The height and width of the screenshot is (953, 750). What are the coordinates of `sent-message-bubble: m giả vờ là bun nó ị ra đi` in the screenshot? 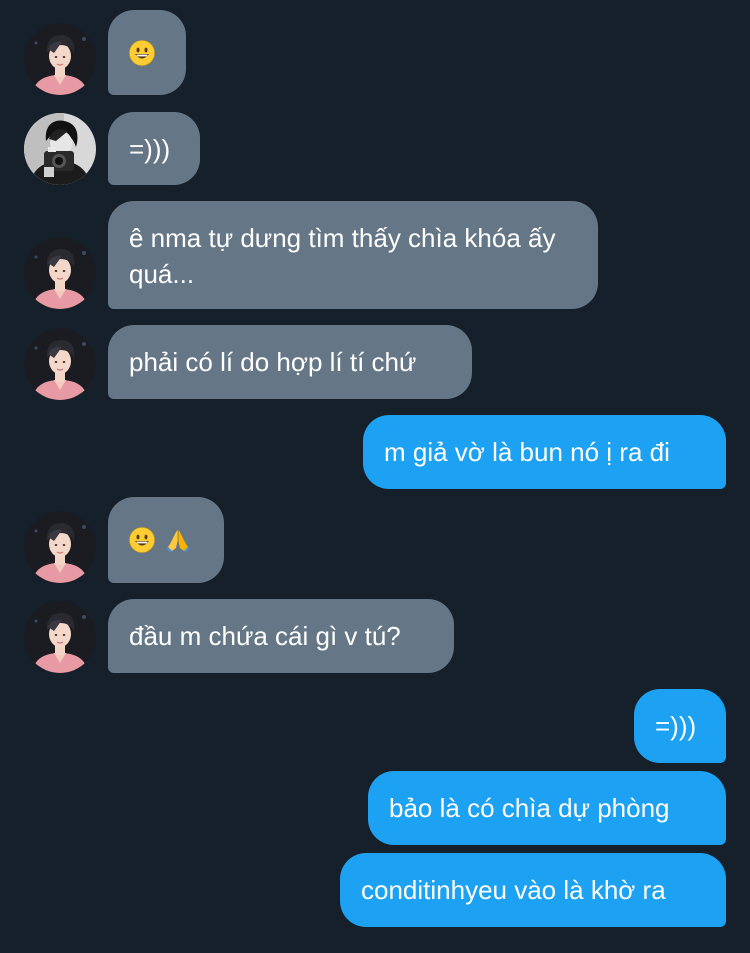 It's located at (544, 452).